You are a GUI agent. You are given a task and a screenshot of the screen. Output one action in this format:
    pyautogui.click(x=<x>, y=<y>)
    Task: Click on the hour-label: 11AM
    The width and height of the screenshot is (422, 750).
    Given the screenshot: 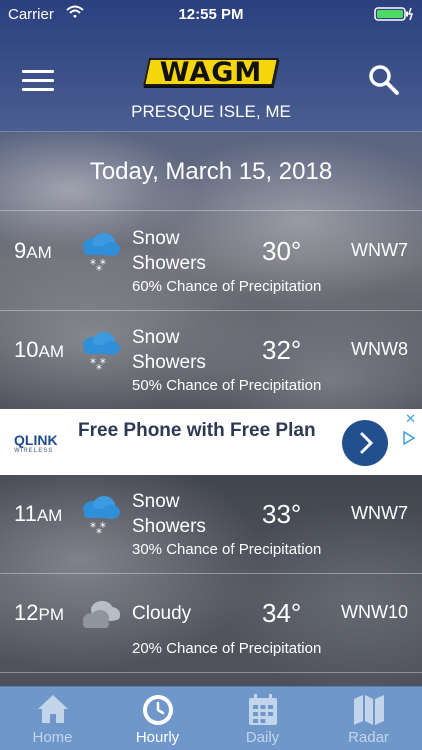 What is the action you would take?
    pyautogui.click(x=38, y=513)
    